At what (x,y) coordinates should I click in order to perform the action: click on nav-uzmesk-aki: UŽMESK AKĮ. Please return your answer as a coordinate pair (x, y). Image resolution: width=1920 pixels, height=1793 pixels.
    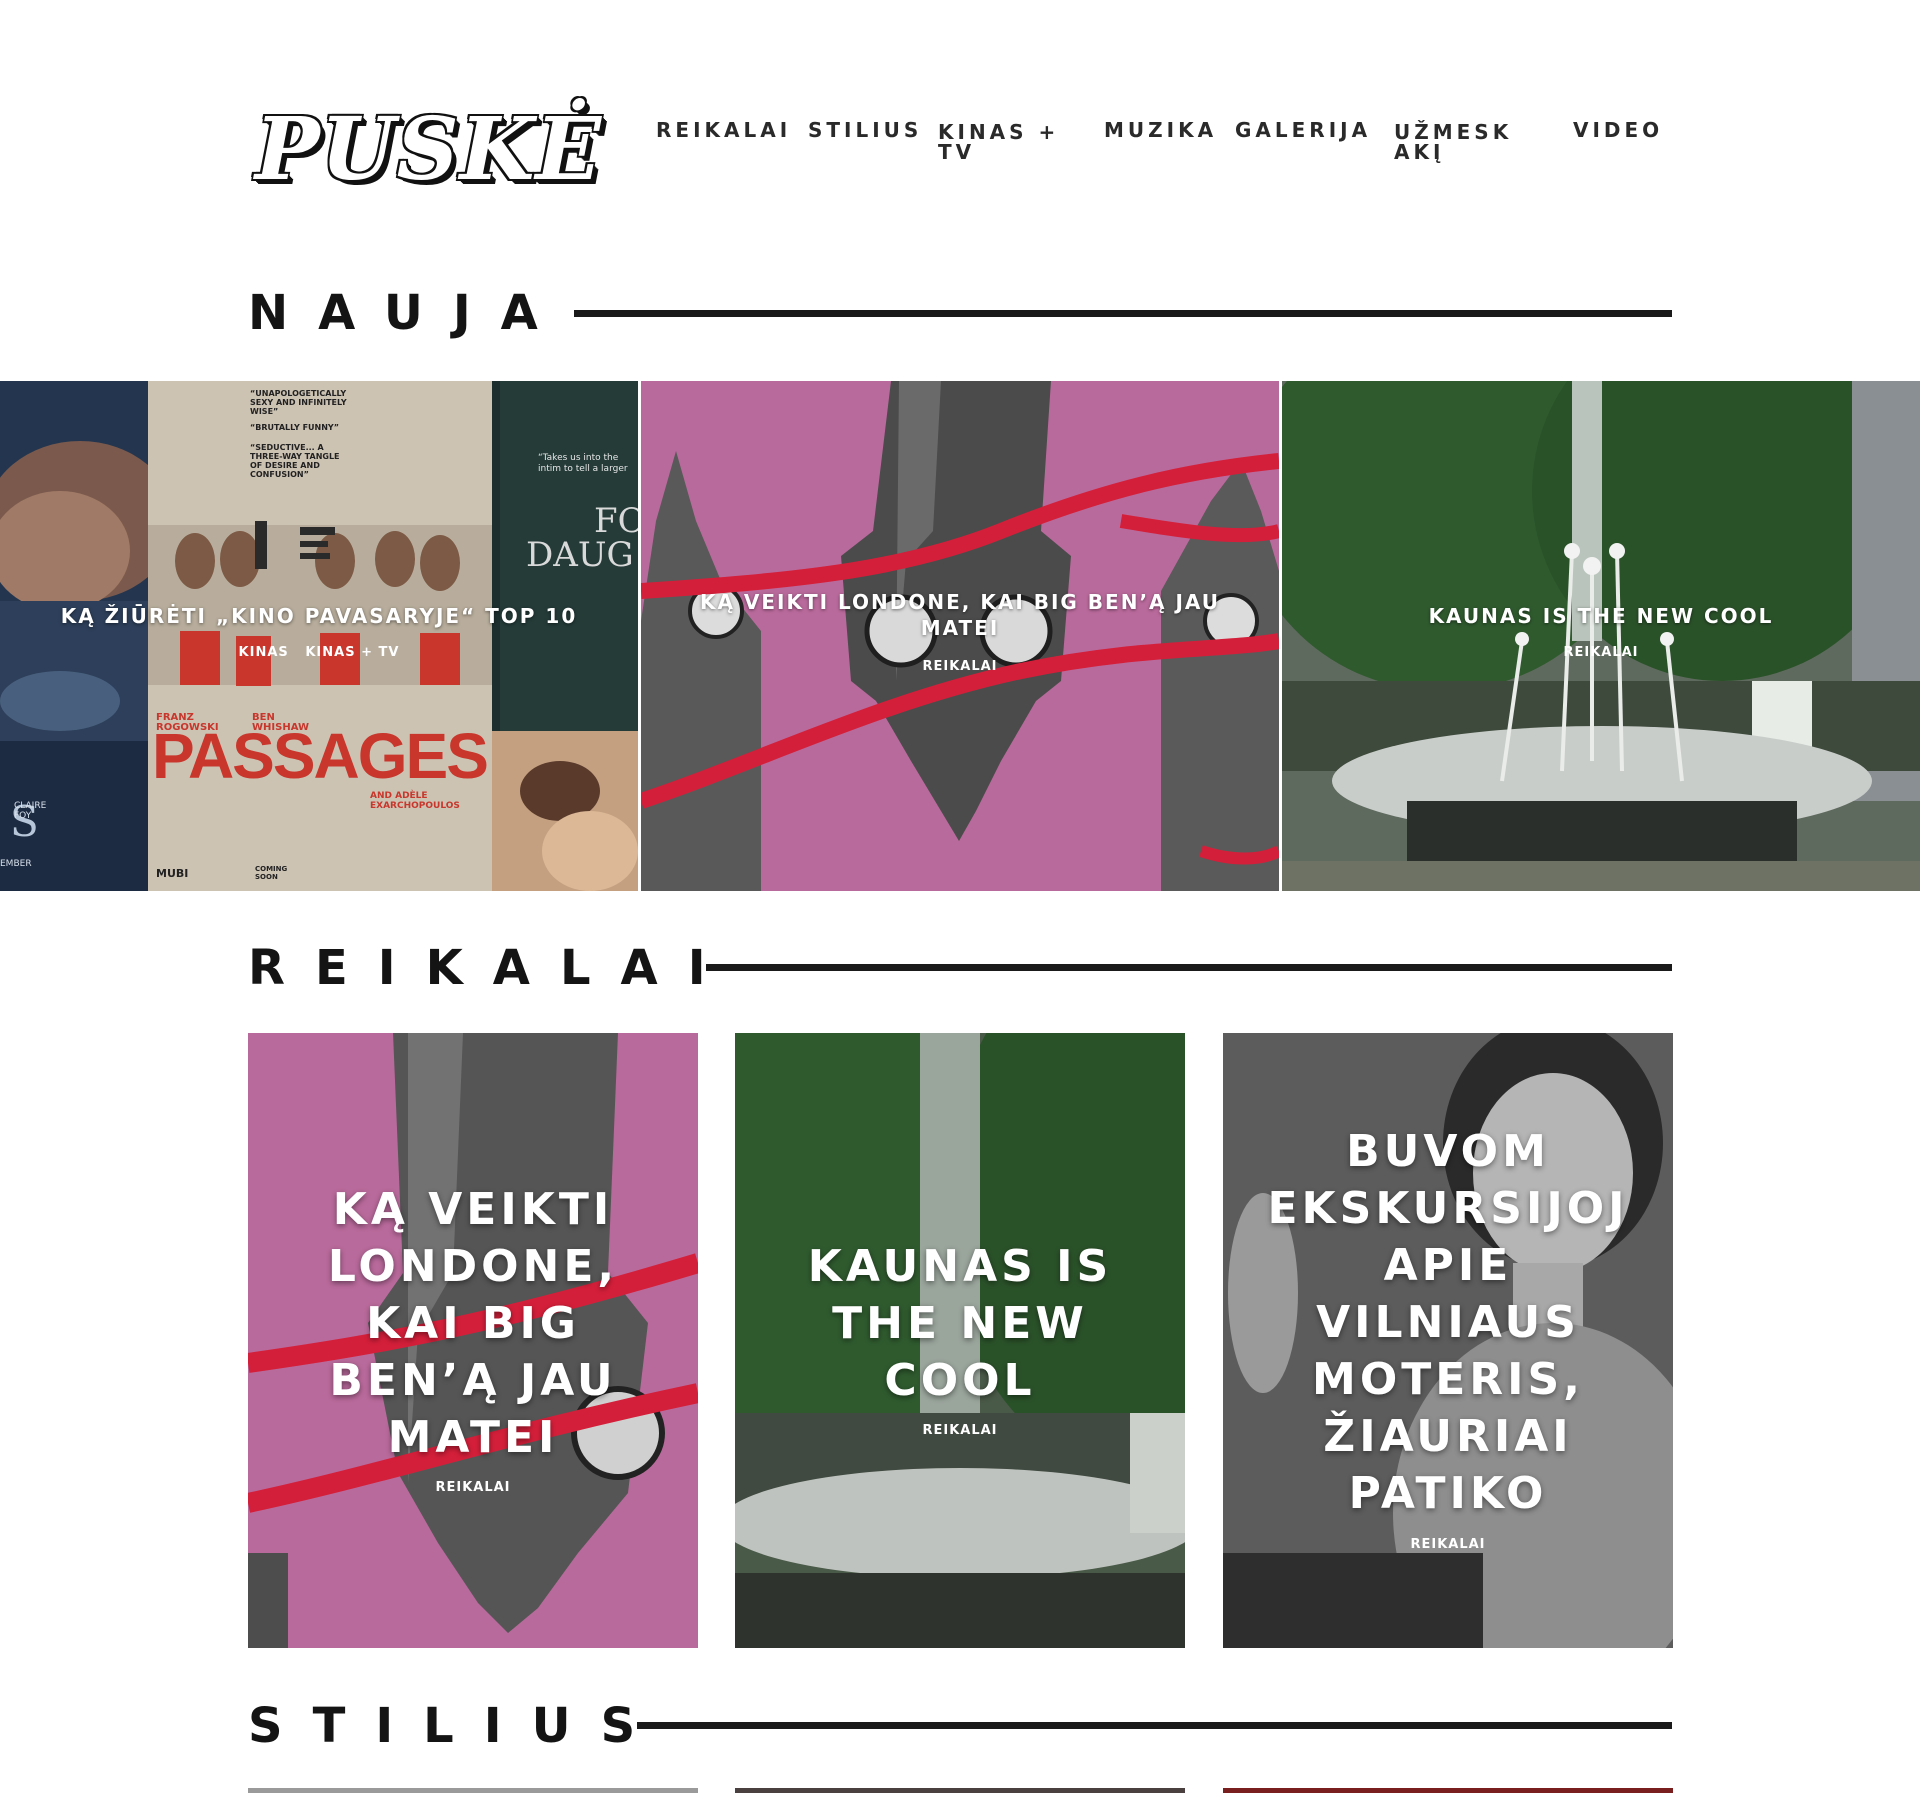
    Looking at the image, I should click on (1453, 142).